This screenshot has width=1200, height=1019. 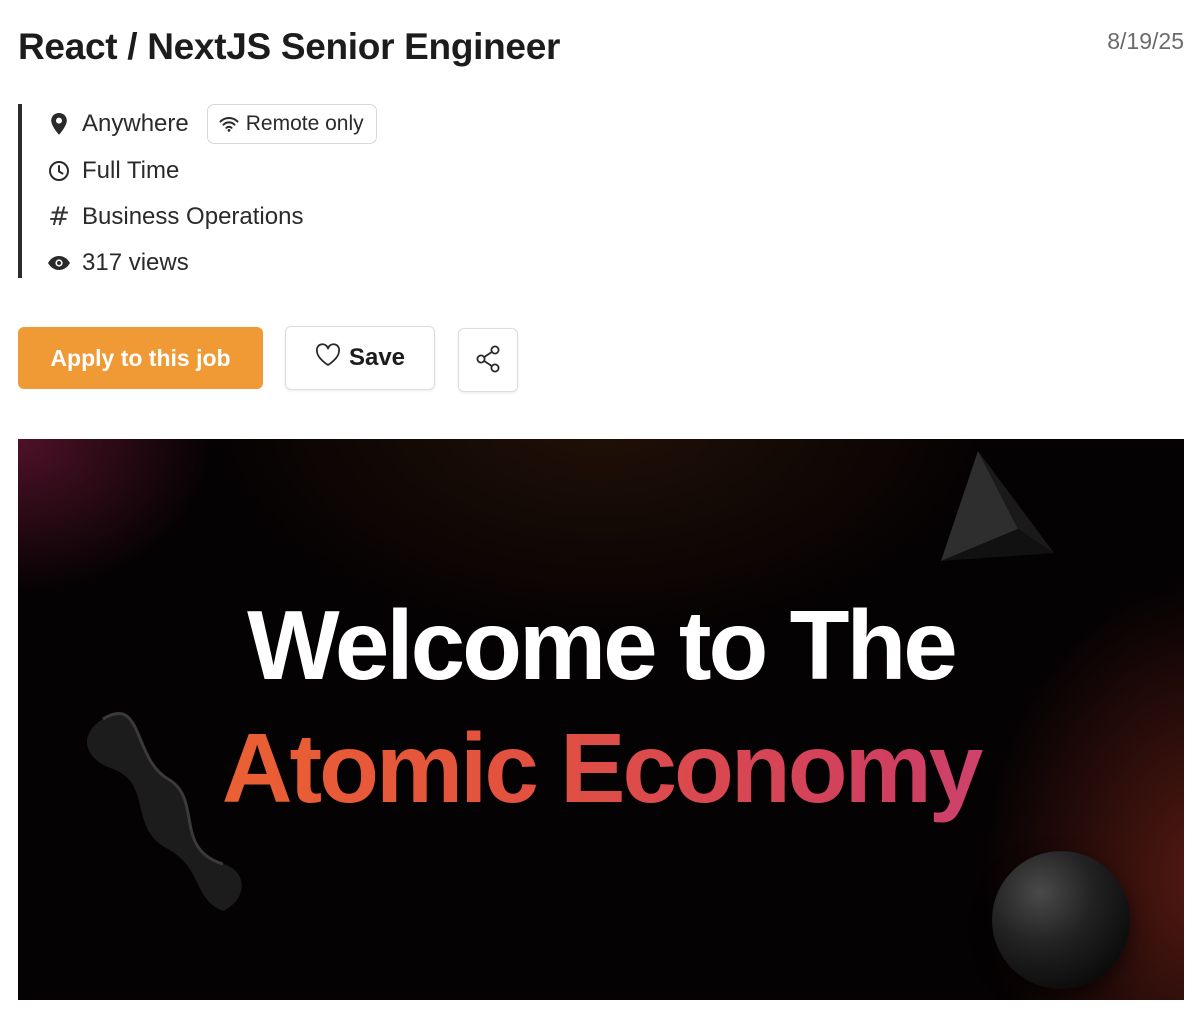 What do you see at coordinates (1061, 920) in the screenshot?
I see `sphere-shape` at bounding box center [1061, 920].